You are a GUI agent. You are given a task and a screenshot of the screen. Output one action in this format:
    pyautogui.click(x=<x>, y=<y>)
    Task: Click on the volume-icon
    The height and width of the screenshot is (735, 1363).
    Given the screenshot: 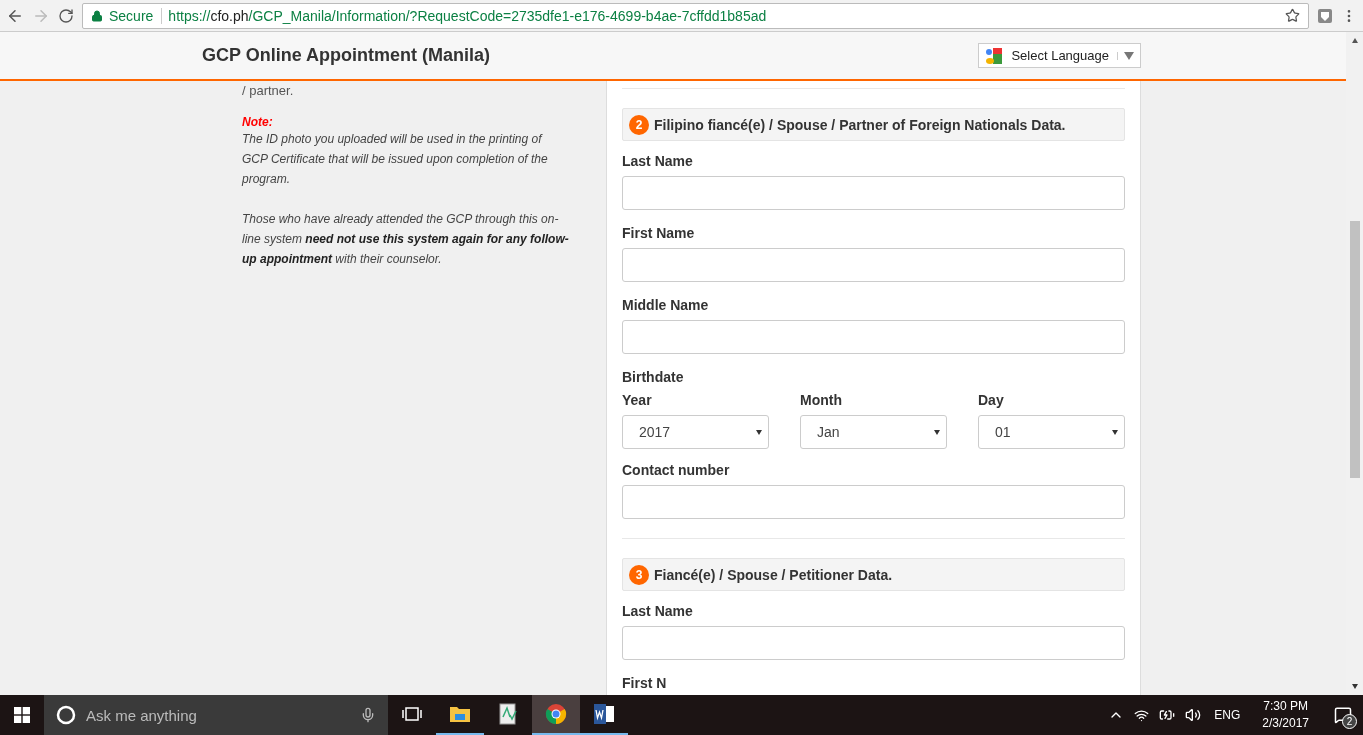 What is the action you would take?
    pyautogui.click(x=1193, y=715)
    